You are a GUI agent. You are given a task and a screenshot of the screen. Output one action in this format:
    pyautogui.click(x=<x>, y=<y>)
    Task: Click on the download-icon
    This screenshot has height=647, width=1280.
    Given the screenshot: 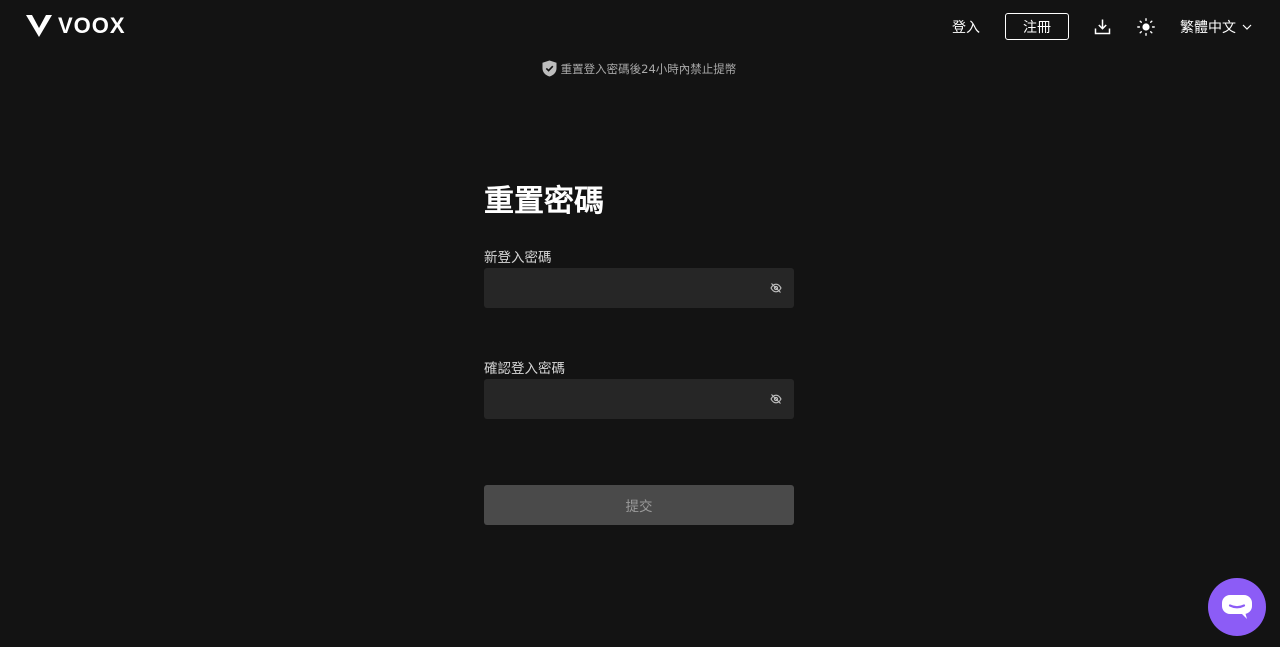 What is the action you would take?
    pyautogui.click(x=1102, y=27)
    